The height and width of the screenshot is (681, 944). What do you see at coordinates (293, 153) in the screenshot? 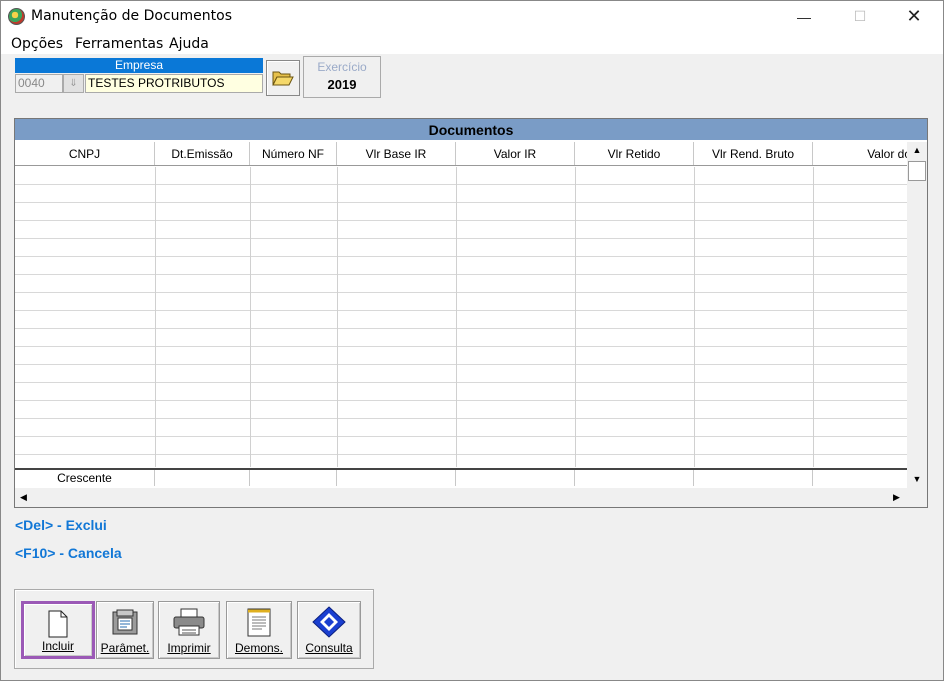
I see `col-header-numero-nf: Número NF` at bounding box center [293, 153].